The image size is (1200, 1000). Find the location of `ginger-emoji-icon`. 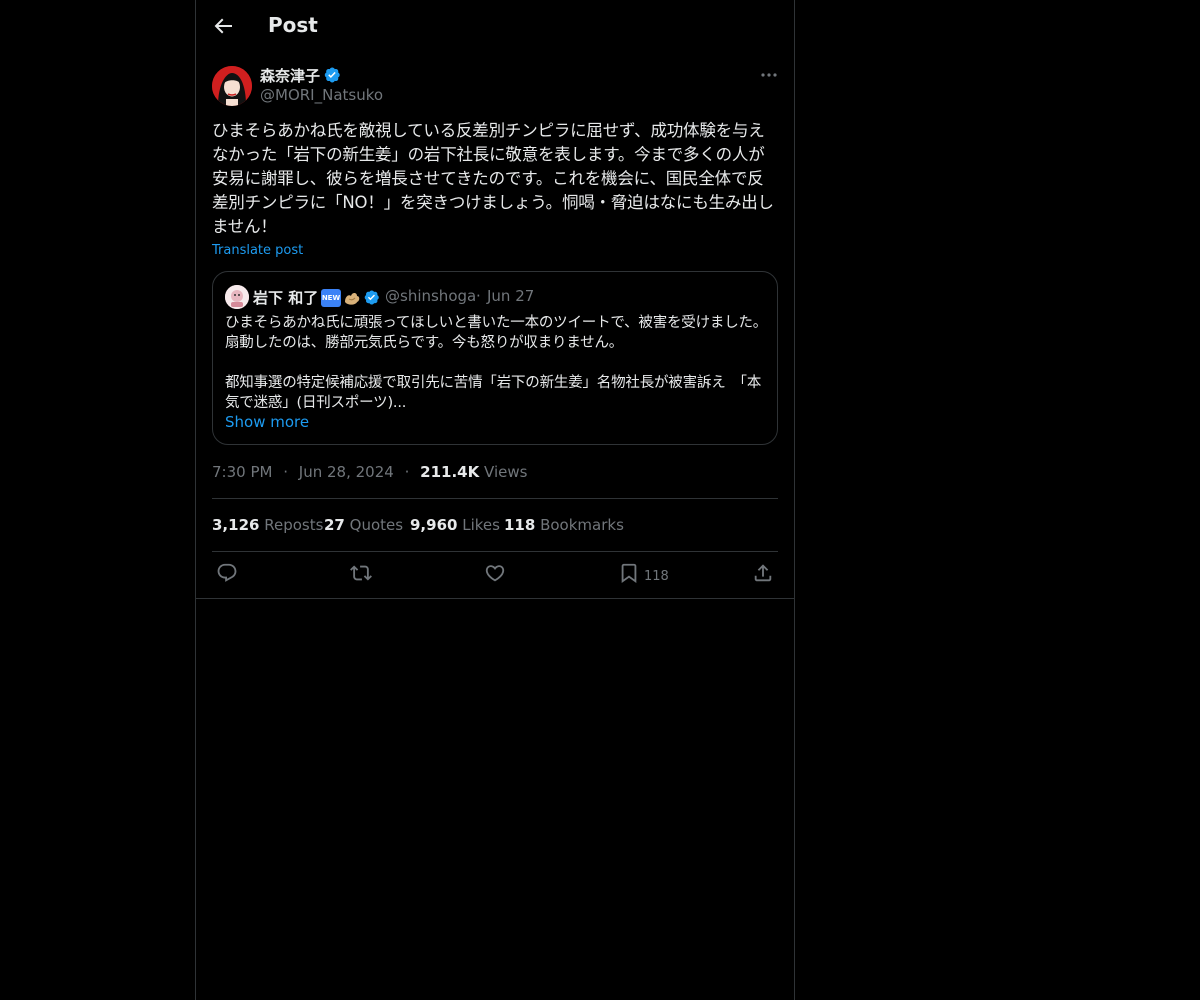

ginger-emoji-icon is located at coordinates (352, 298).